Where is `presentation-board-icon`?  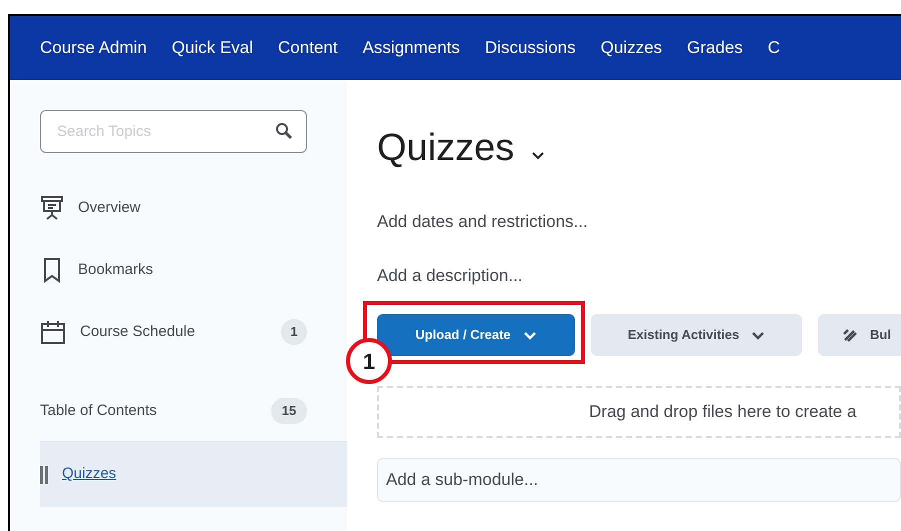 presentation-board-icon is located at coordinates (52, 208).